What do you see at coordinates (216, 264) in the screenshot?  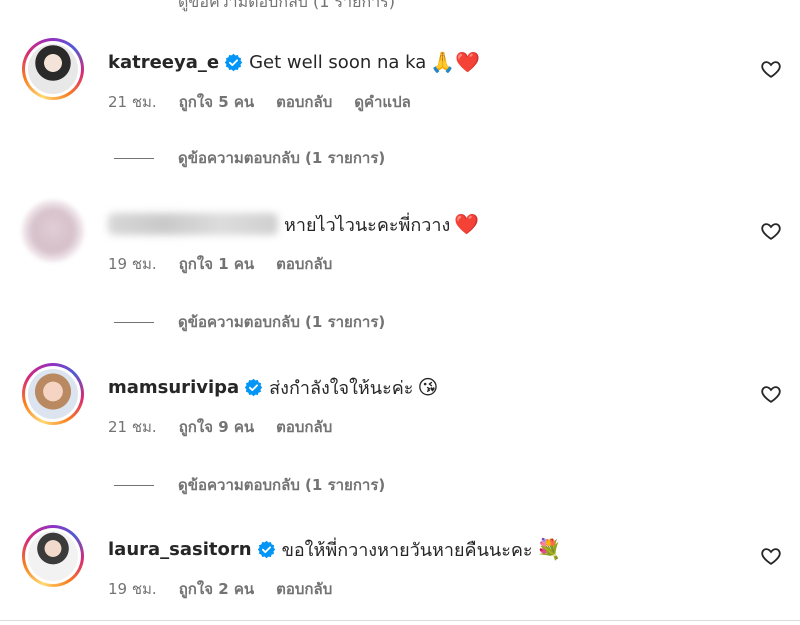 I see `likes-count: ถูกใจ 1 คน` at bounding box center [216, 264].